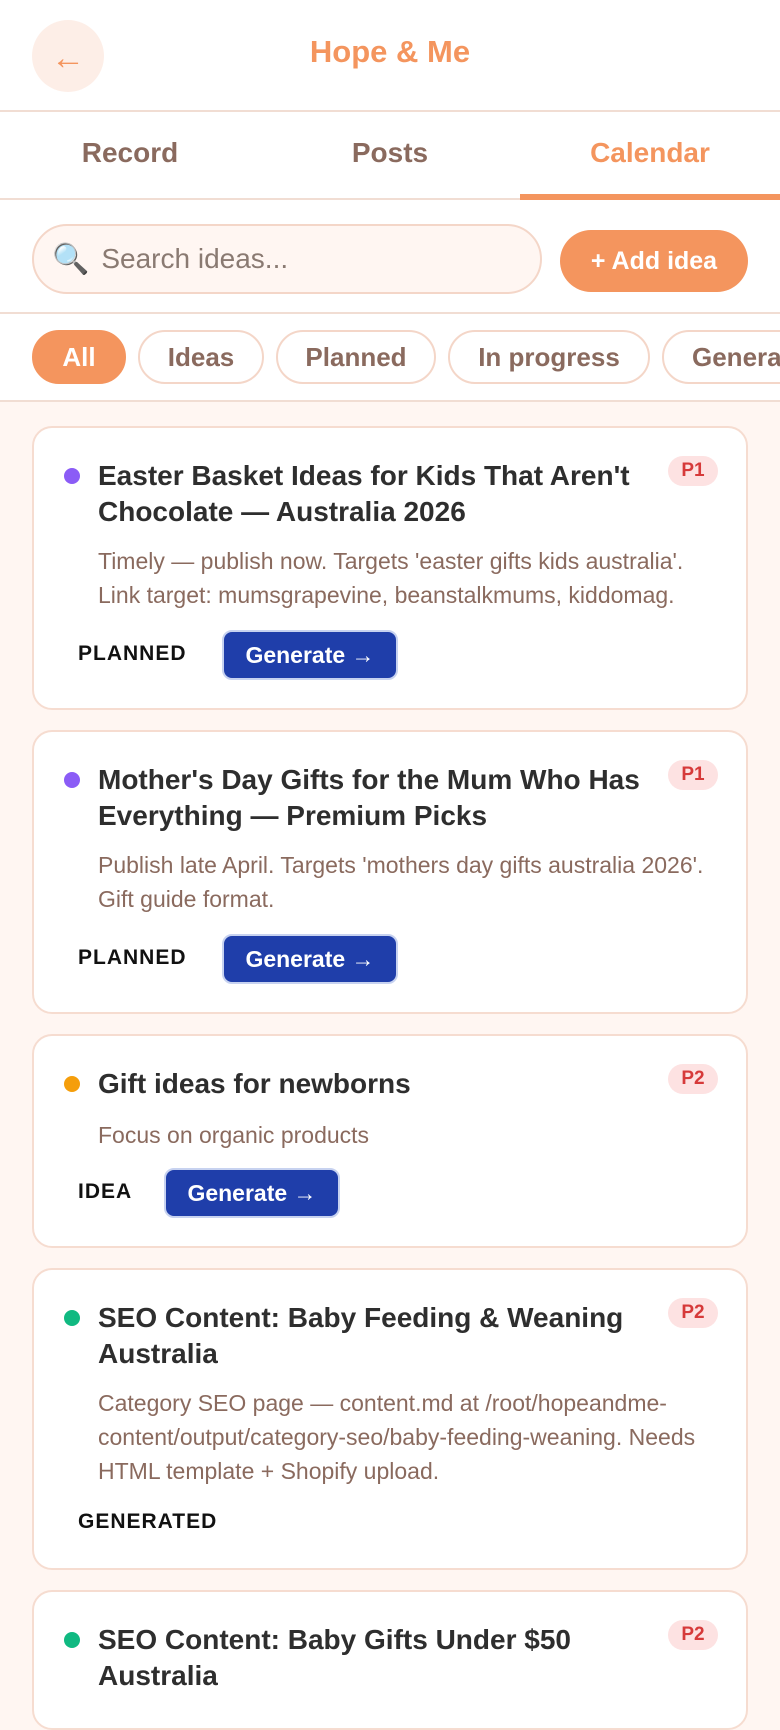 This screenshot has height=1730, width=780. What do you see at coordinates (148, 1521) in the screenshot?
I see `status-label: GENERATED` at bounding box center [148, 1521].